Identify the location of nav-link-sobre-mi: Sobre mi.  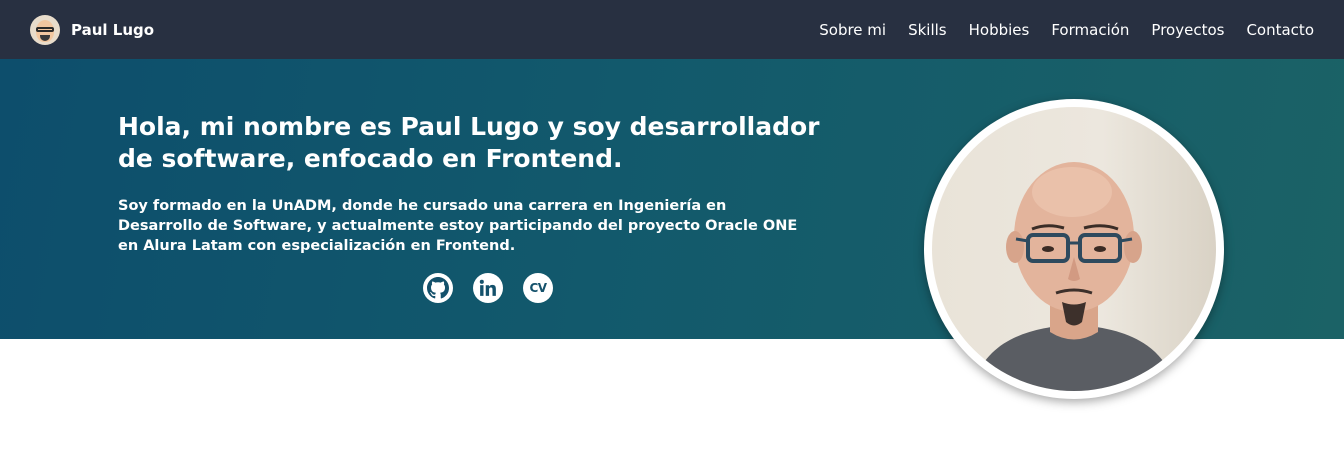
(852, 30).